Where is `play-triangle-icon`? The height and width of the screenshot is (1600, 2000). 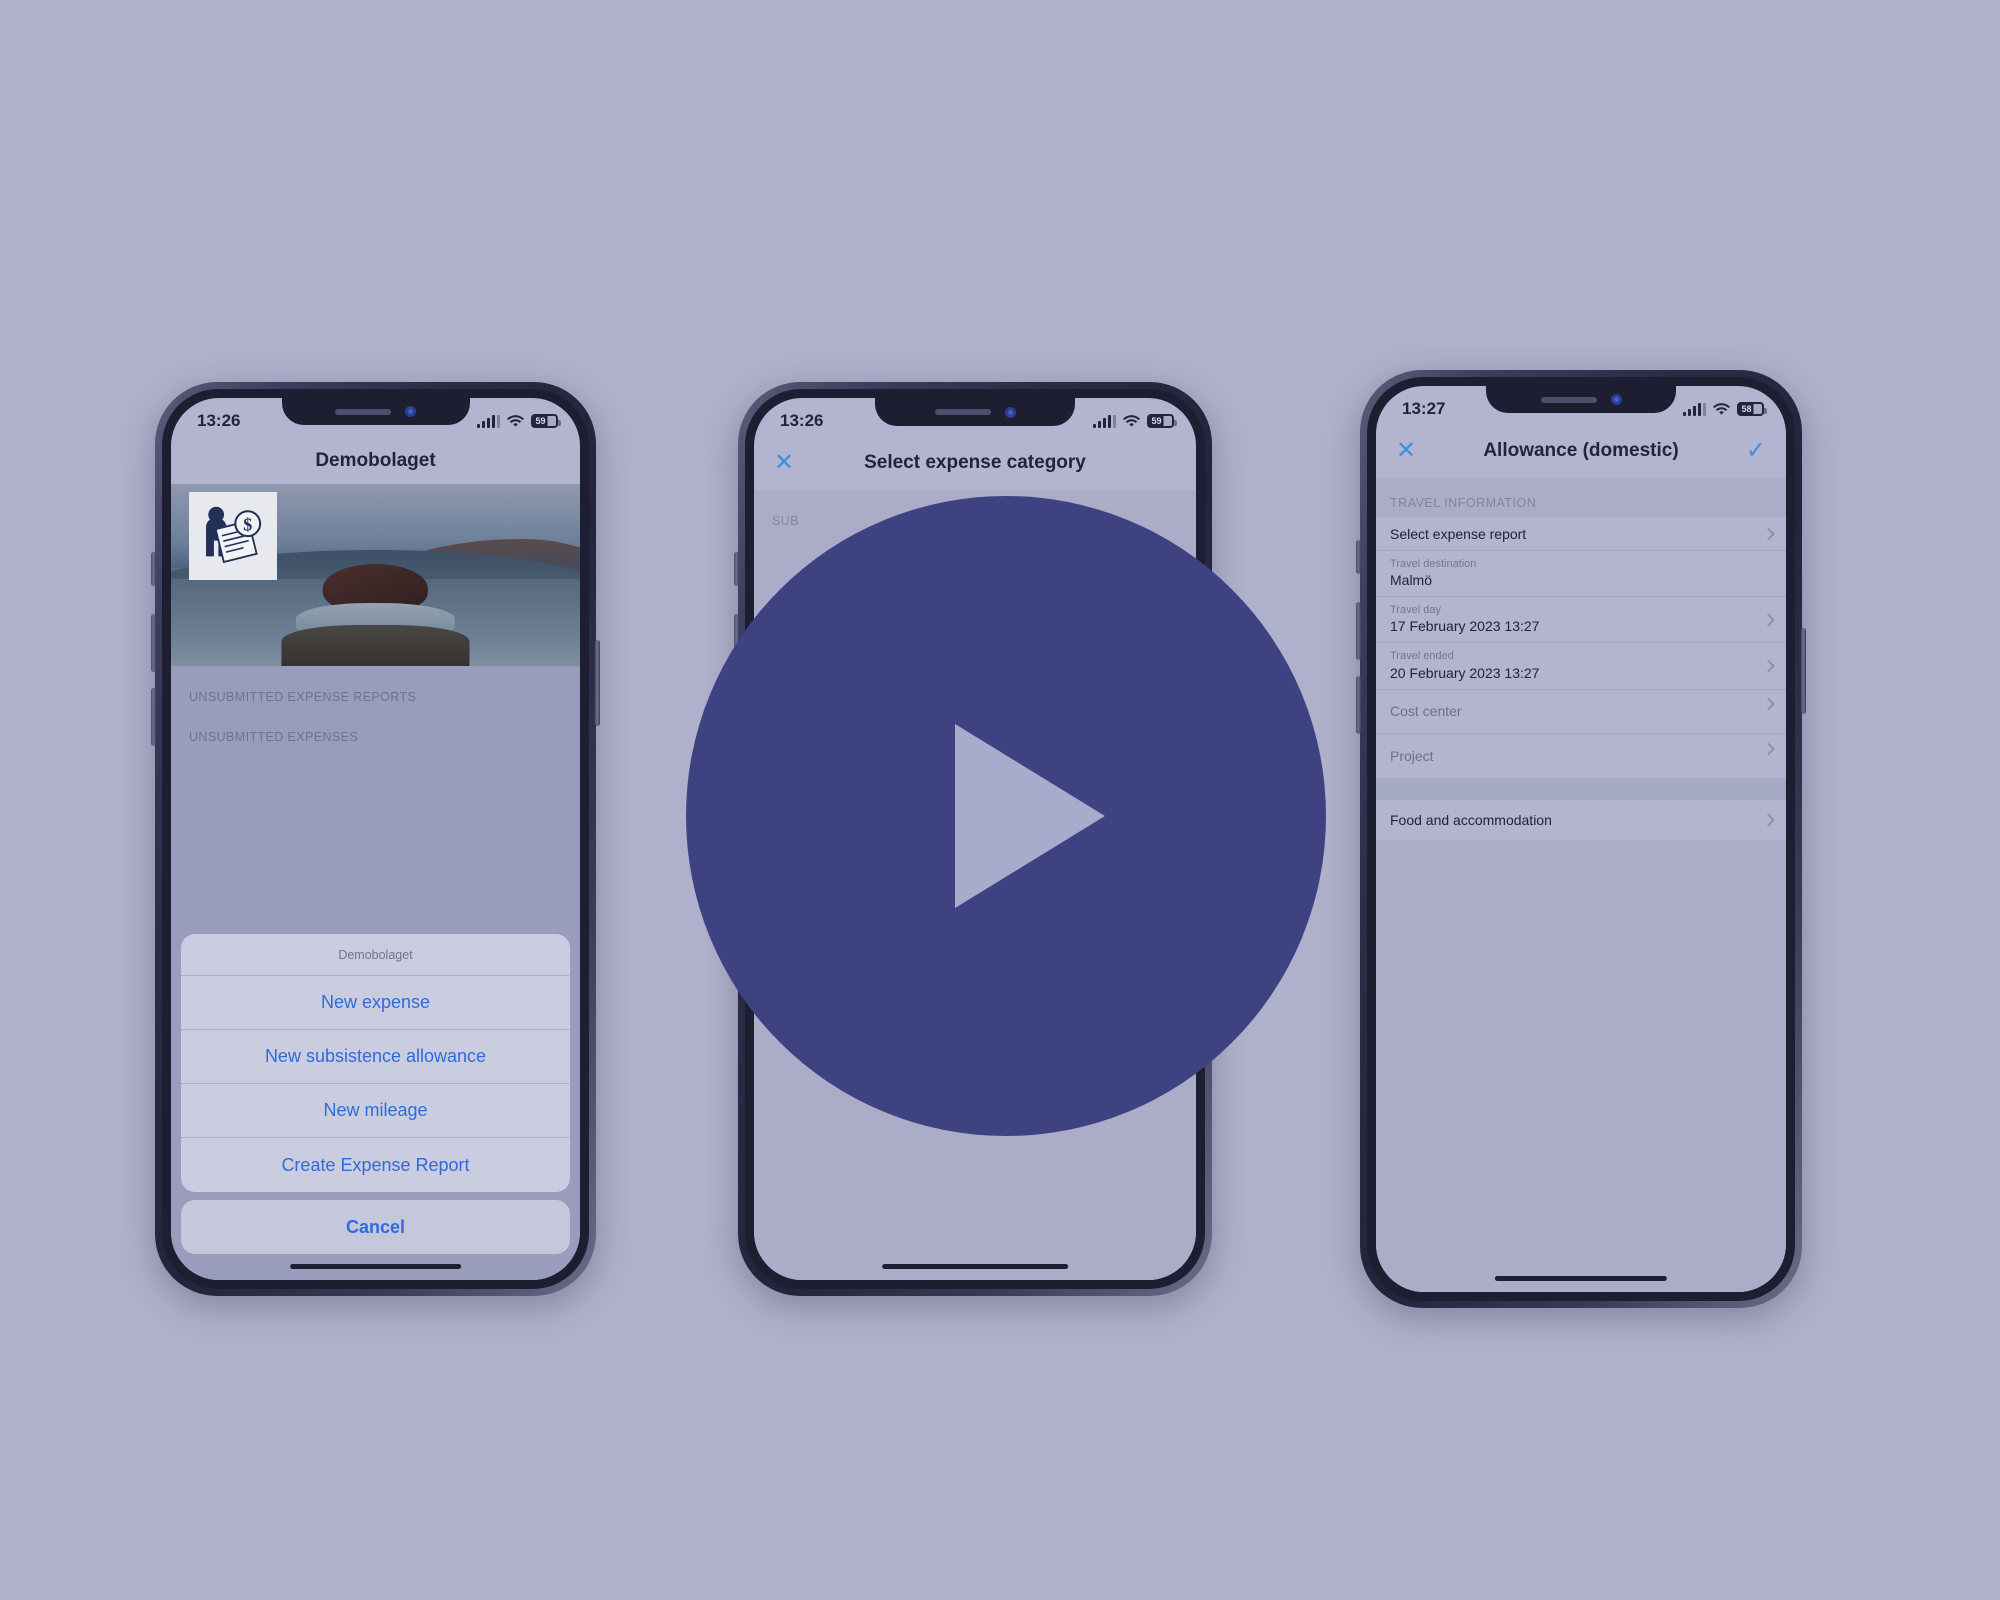 play-triangle-icon is located at coordinates (1030, 816).